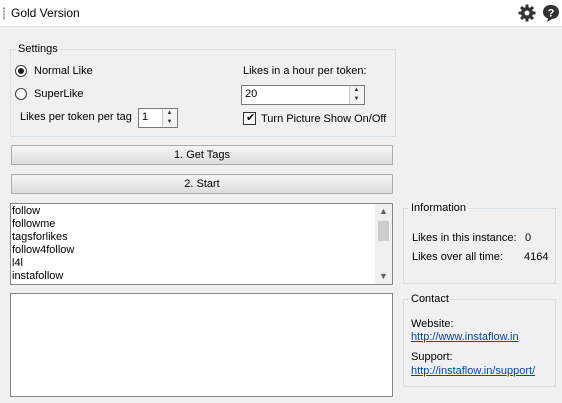  Describe the element at coordinates (439, 208) in the screenshot. I see `information-legend: Information` at that location.